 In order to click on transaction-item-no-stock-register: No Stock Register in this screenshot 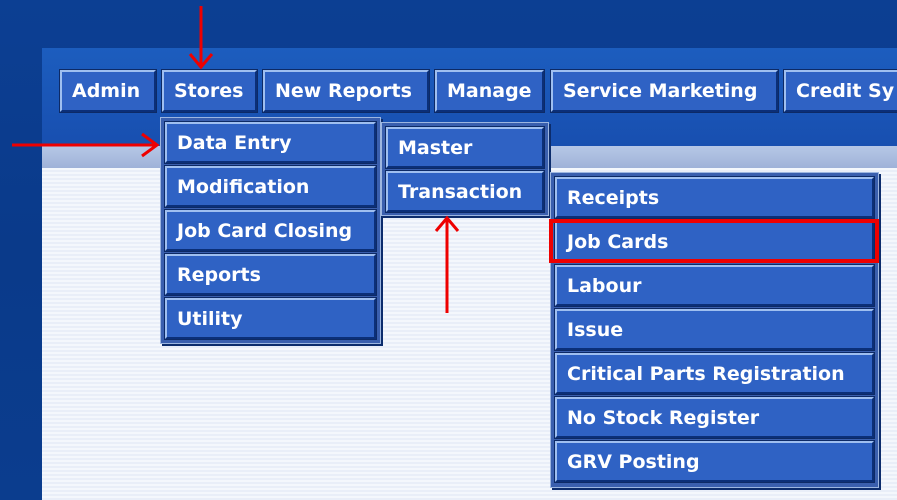, I will do `click(714, 417)`.